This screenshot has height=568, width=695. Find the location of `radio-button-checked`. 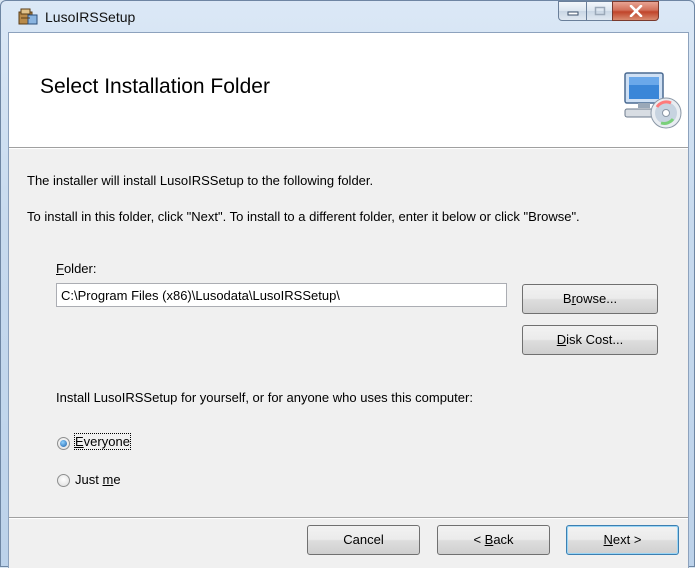

radio-button-checked is located at coordinates (63, 443).